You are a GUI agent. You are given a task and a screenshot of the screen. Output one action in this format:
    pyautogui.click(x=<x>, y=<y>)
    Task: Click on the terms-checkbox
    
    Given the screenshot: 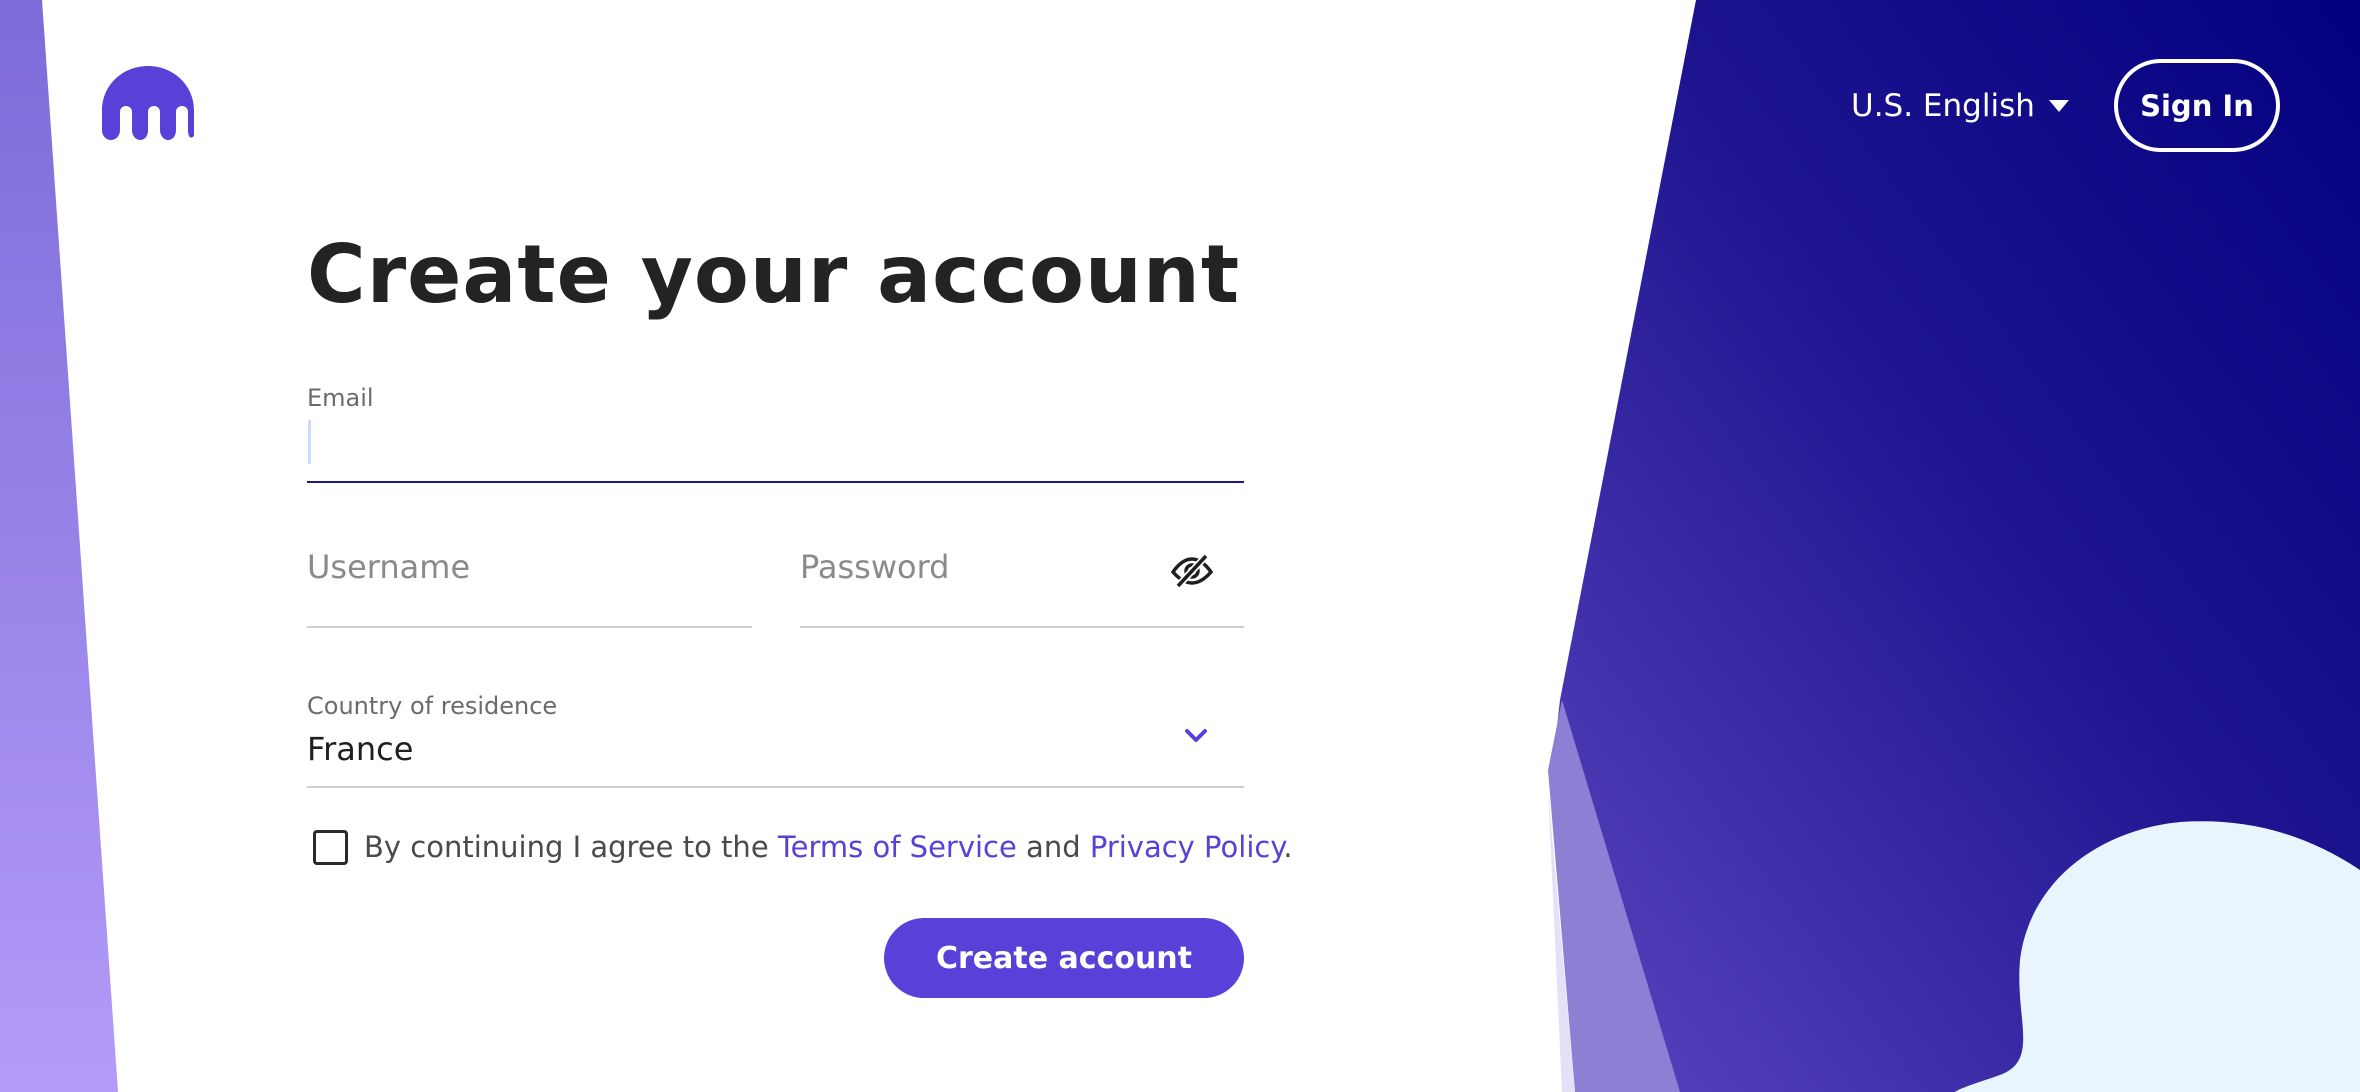 What is the action you would take?
    pyautogui.click(x=330, y=847)
    